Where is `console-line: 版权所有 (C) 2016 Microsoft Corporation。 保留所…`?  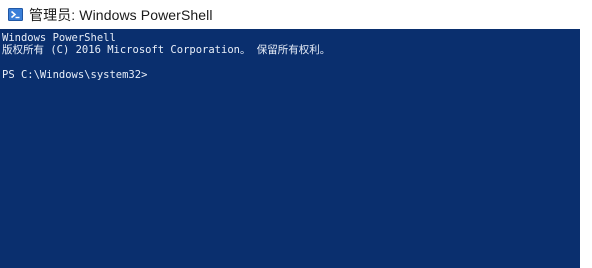
console-line: 版权所有 (C) 2016 Microsoft Corporation。 保留所… is located at coordinates (166, 50).